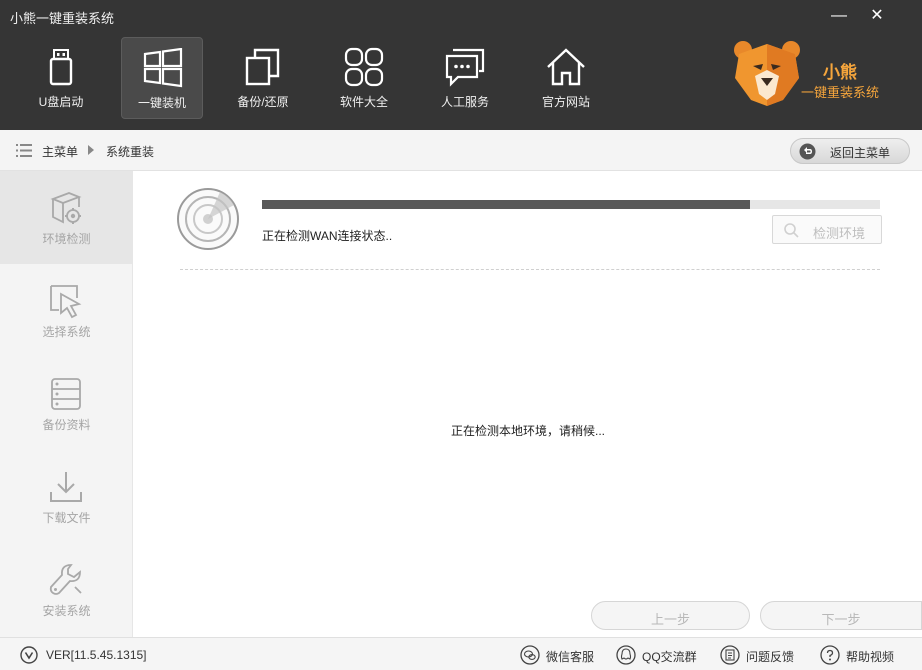 This screenshot has width=922, height=670. I want to click on feedback-link: 问题反馈, so click(760, 655).